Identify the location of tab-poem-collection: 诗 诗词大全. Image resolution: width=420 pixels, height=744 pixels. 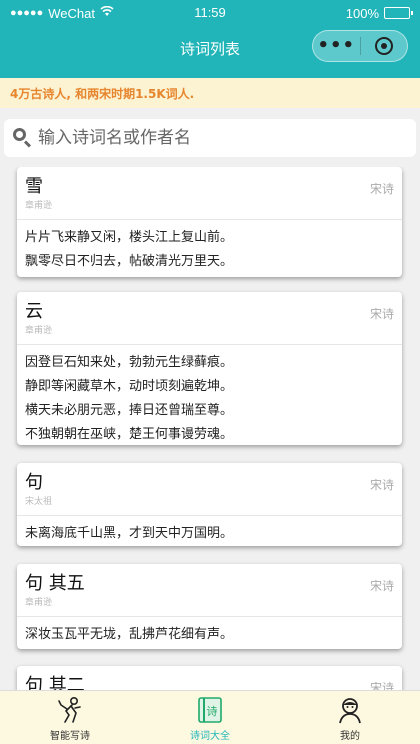
(210, 717).